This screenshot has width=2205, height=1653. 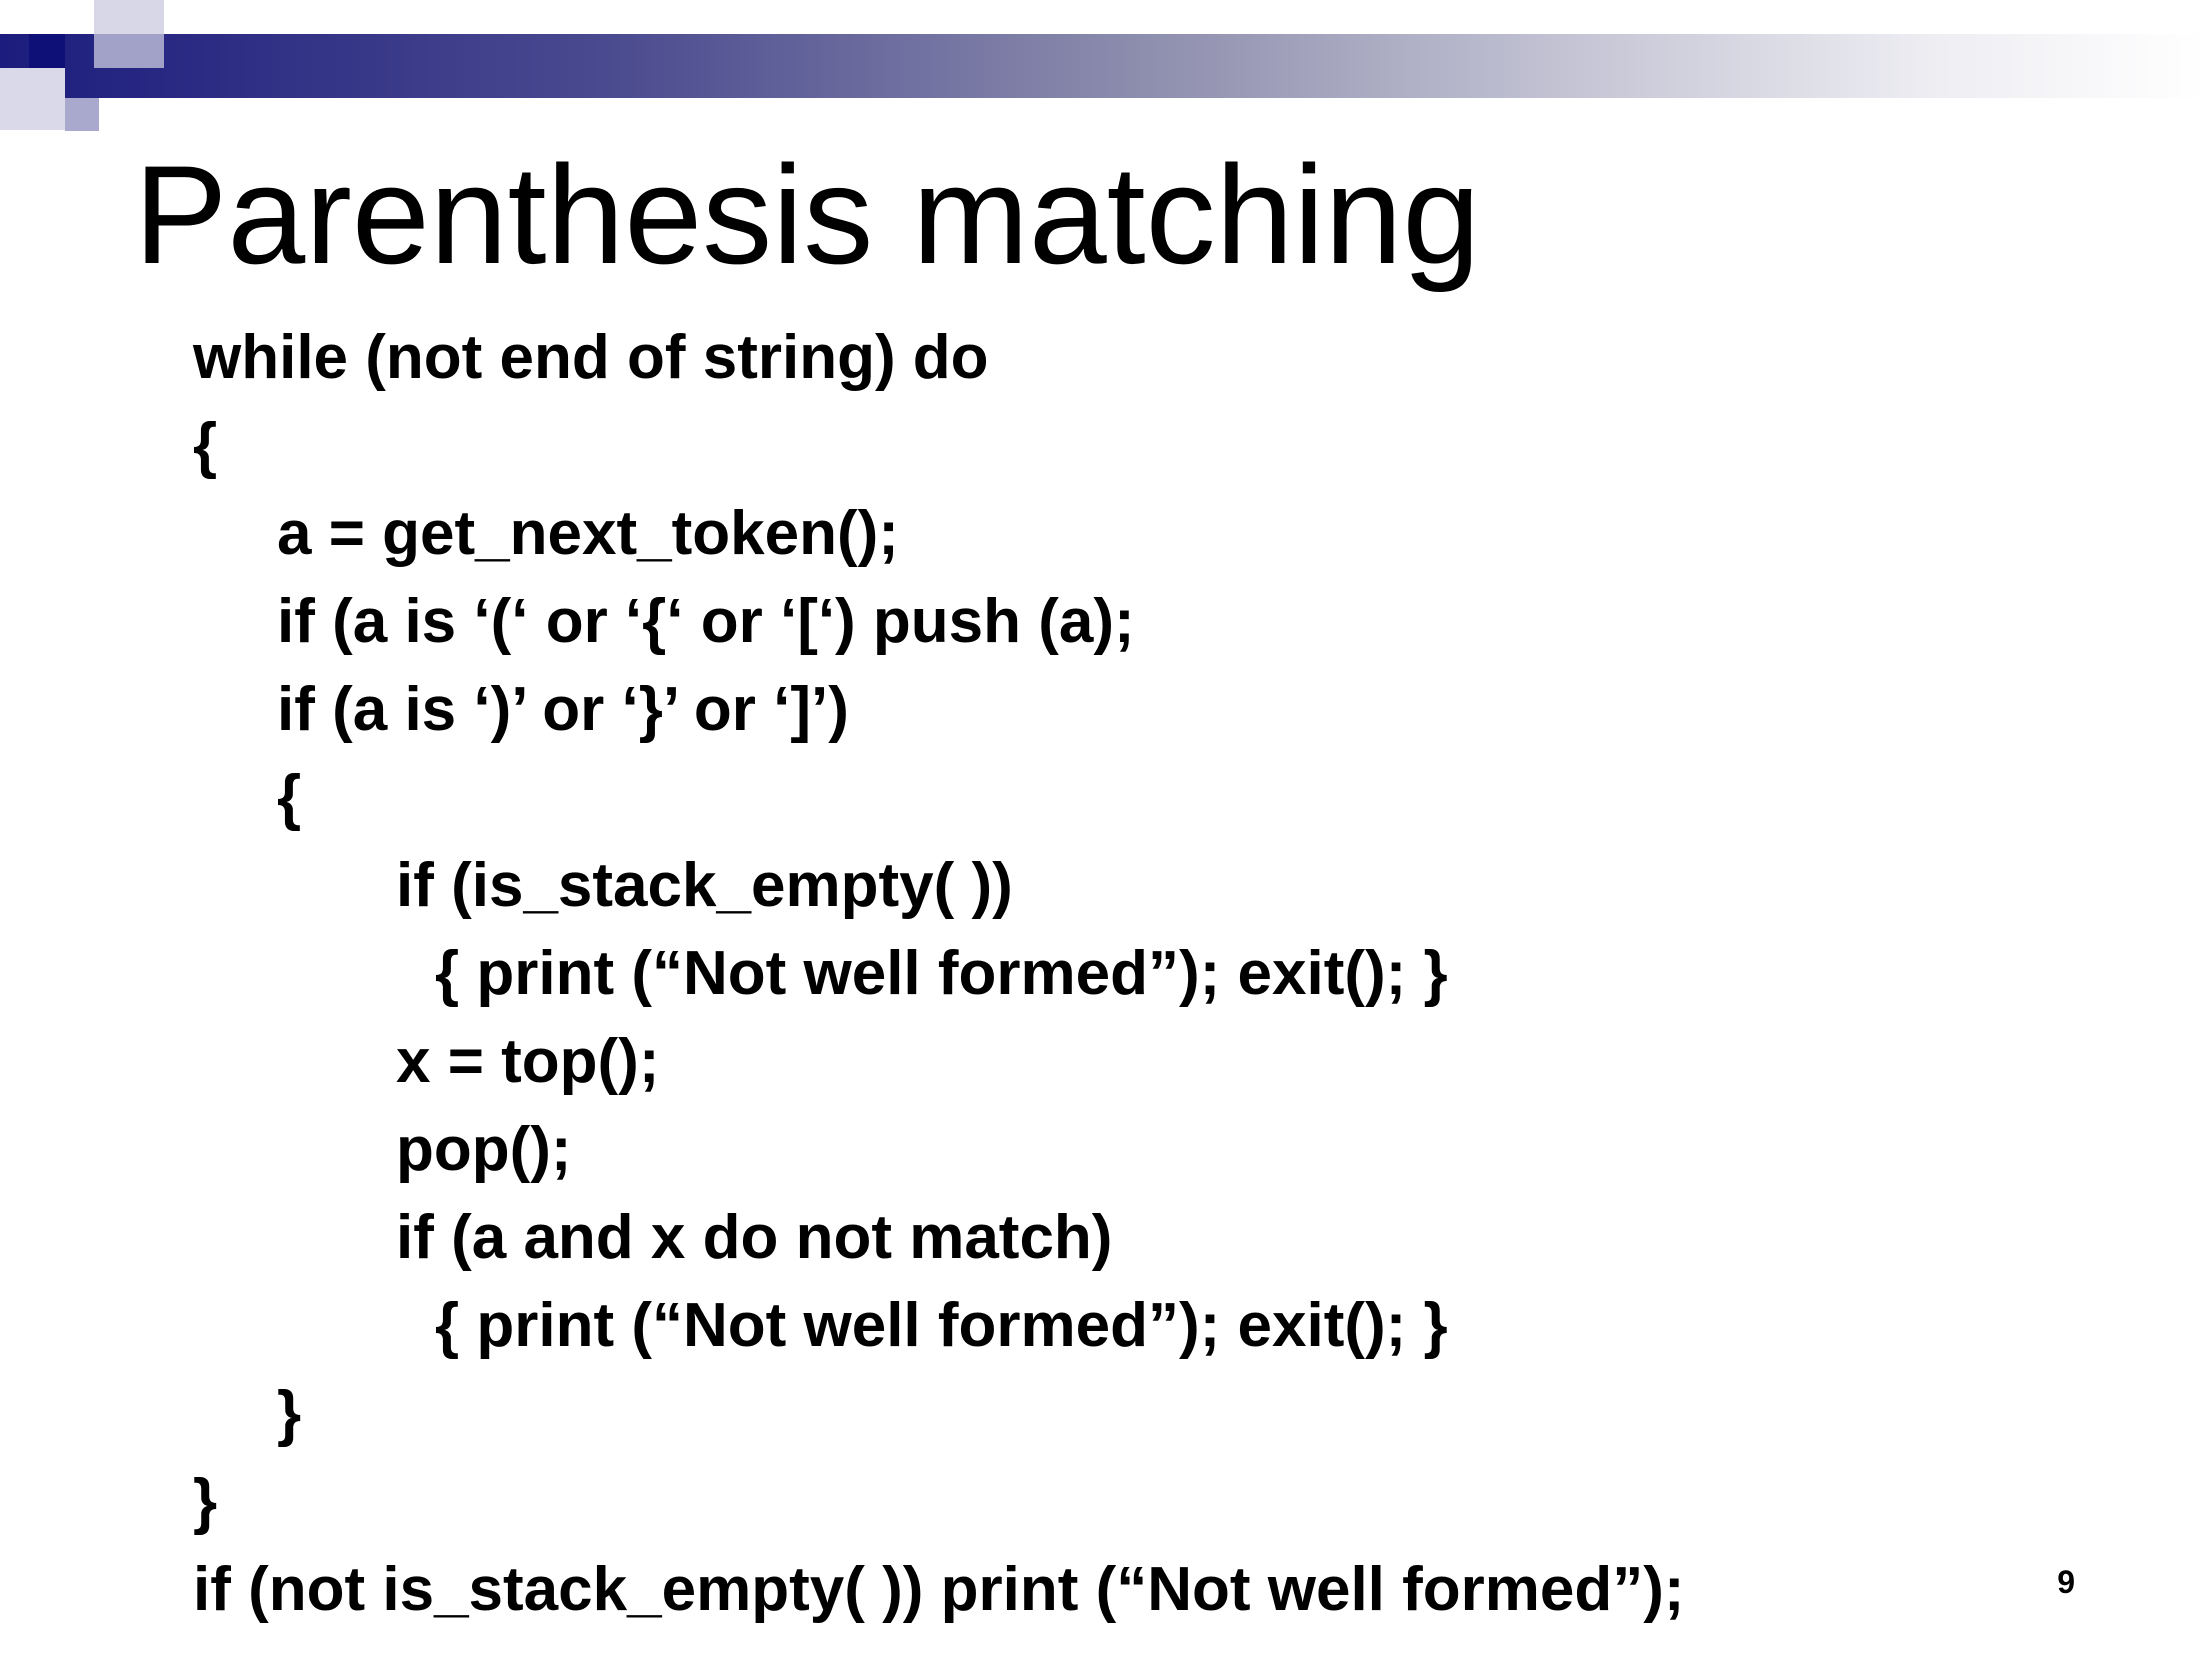 I want to click on code-line: if (a is ‘(‘ or ‘{‘ or ‘[‘) push (a);, so click(x=706, y=621).